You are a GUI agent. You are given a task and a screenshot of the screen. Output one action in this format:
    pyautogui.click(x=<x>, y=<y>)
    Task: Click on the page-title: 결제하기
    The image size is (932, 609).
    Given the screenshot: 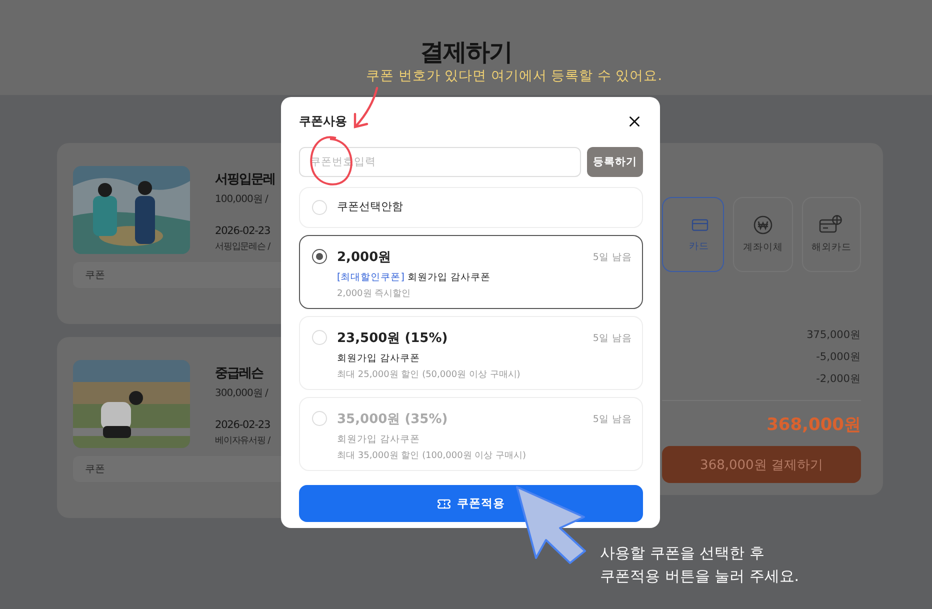 What is the action you would take?
    pyautogui.click(x=466, y=52)
    